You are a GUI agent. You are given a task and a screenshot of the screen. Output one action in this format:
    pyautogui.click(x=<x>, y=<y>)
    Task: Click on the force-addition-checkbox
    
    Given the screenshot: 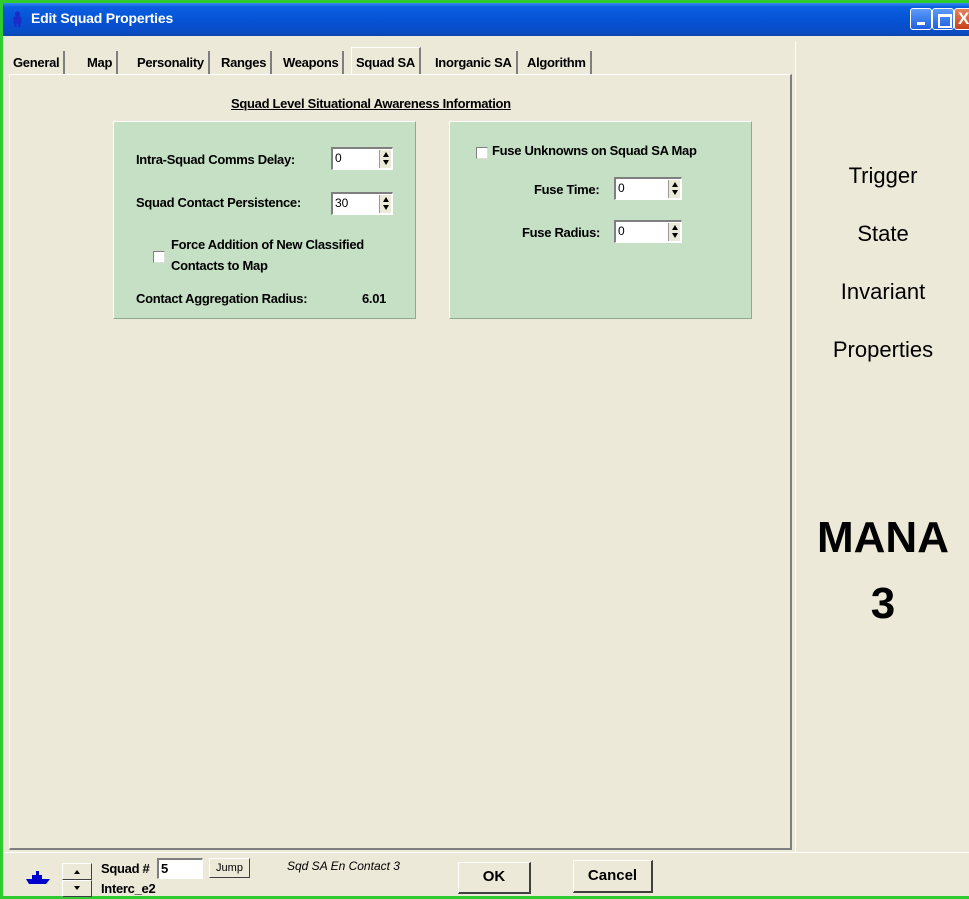 What is the action you would take?
    pyautogui.click(x=159, y=257)
    